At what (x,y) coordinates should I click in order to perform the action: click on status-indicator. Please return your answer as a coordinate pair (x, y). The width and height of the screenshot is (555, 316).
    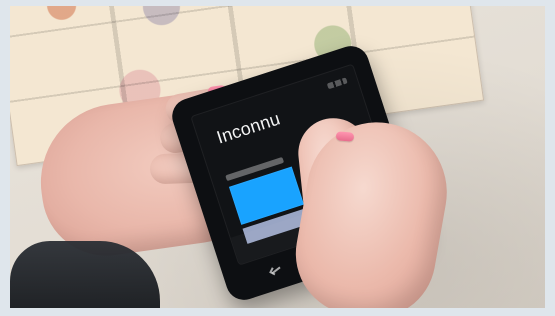
    Looking at the image, I should click on (337, 83).